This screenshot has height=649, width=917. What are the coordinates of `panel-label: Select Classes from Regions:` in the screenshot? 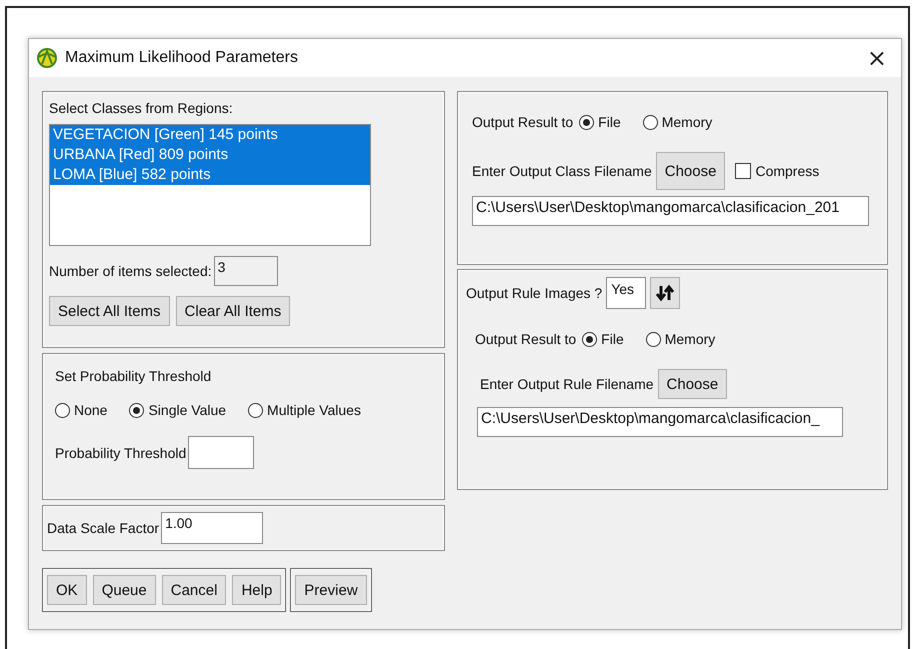 It's located at (141, 108).